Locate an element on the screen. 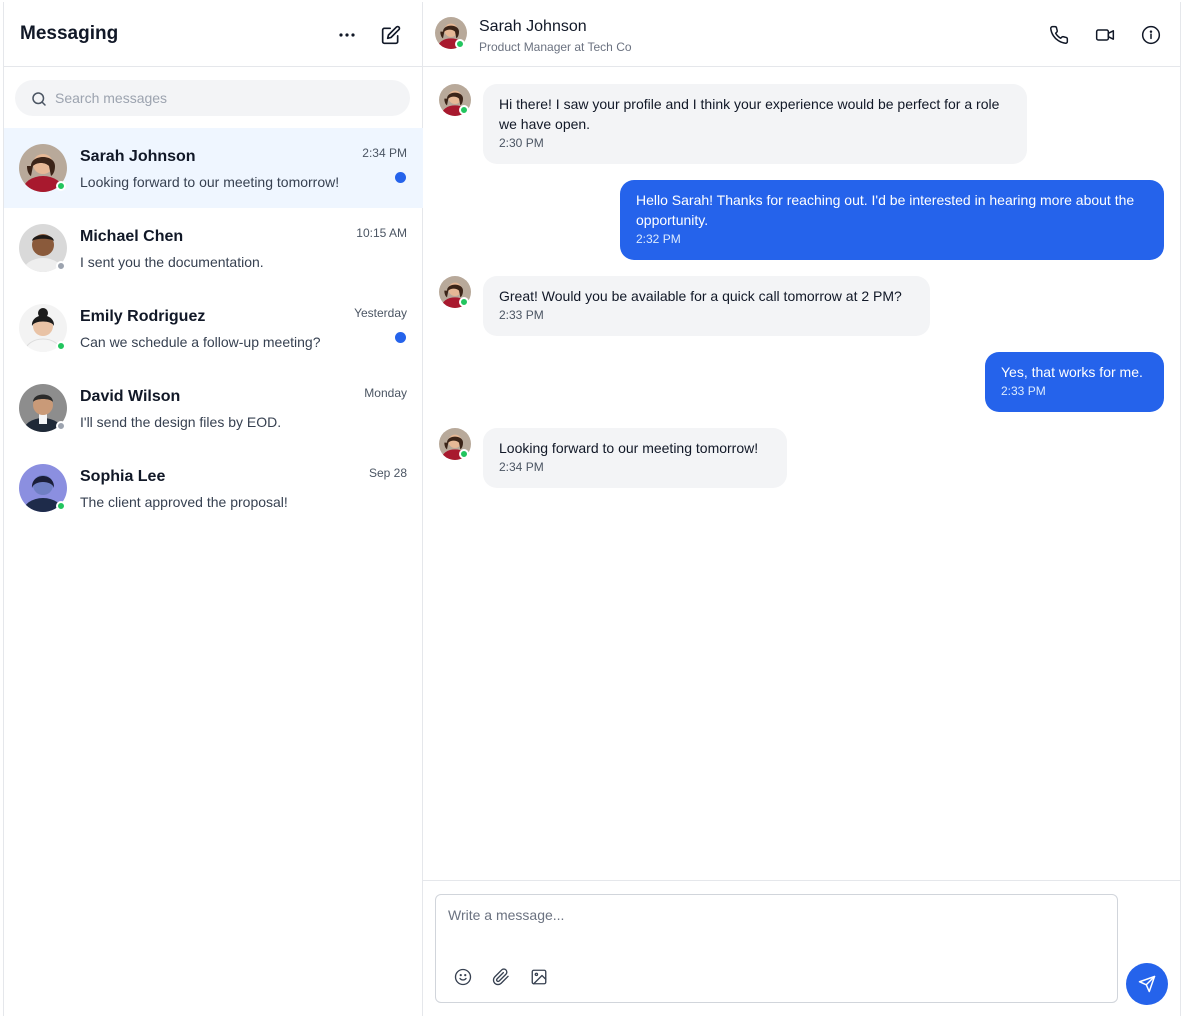 Image resolution: width=1187 pixels, height=1016 pixels. conversation-name: David Wilson is located at coordinates (130, 396).